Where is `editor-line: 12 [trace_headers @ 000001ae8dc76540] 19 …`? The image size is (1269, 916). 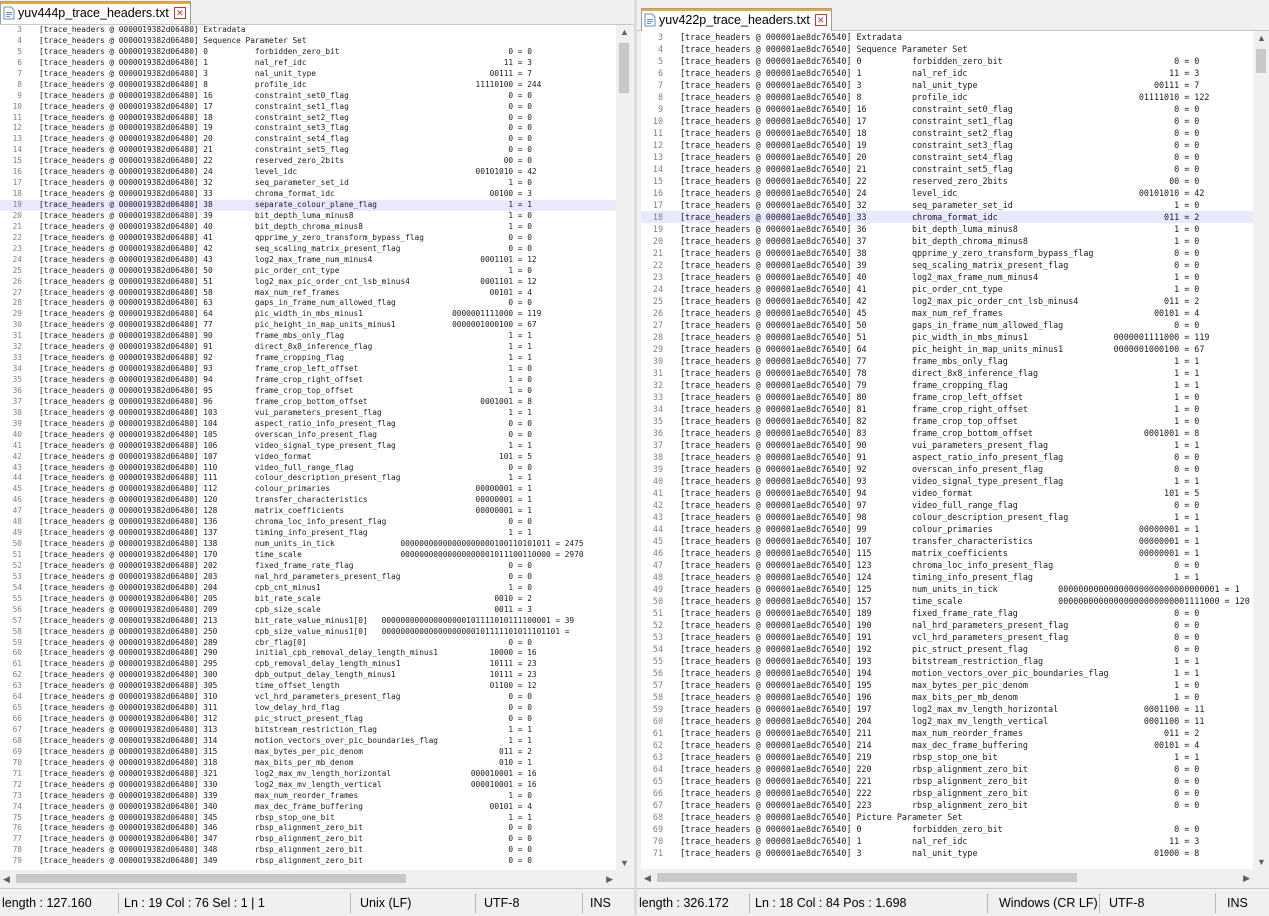 editor-line: 12 [trace_headers @ 000001ae8dc76540] 19 … is located at coordinates (947, 145).